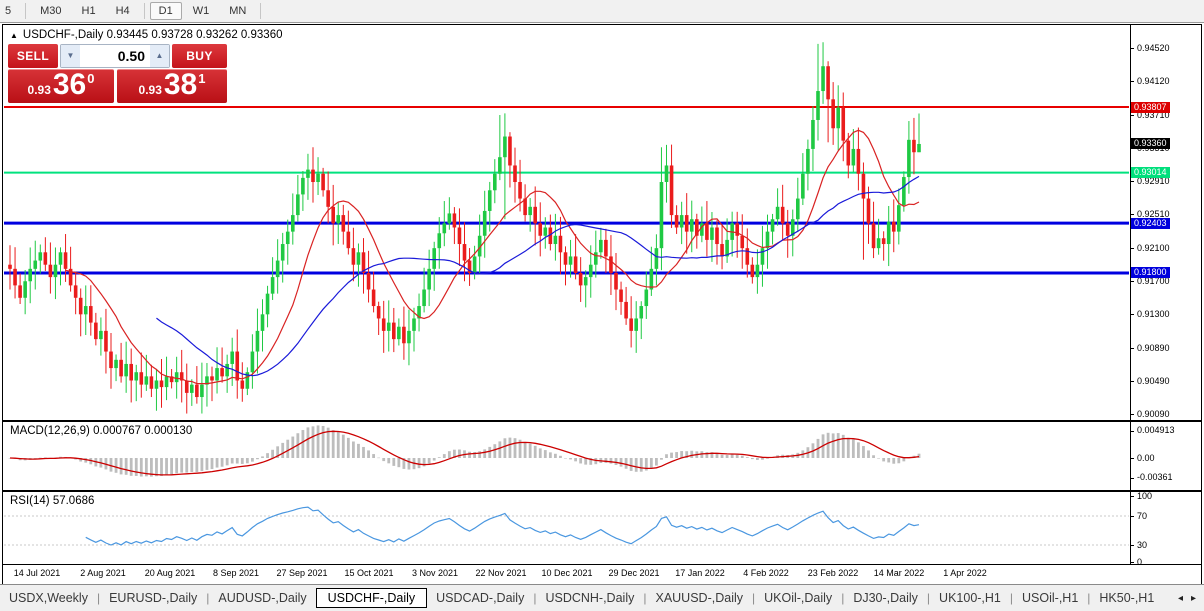  Describe the element at coordinates (52, 501) in the screenshot. I see `rsi-label: RSI(14) 57.0686` at that location.